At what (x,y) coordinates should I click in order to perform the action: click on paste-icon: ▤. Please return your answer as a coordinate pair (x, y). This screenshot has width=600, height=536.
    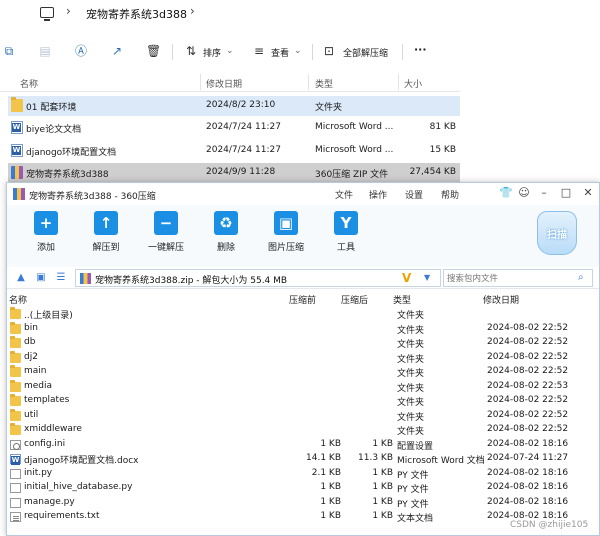
    Looking at the image, I should click on (45, 51).